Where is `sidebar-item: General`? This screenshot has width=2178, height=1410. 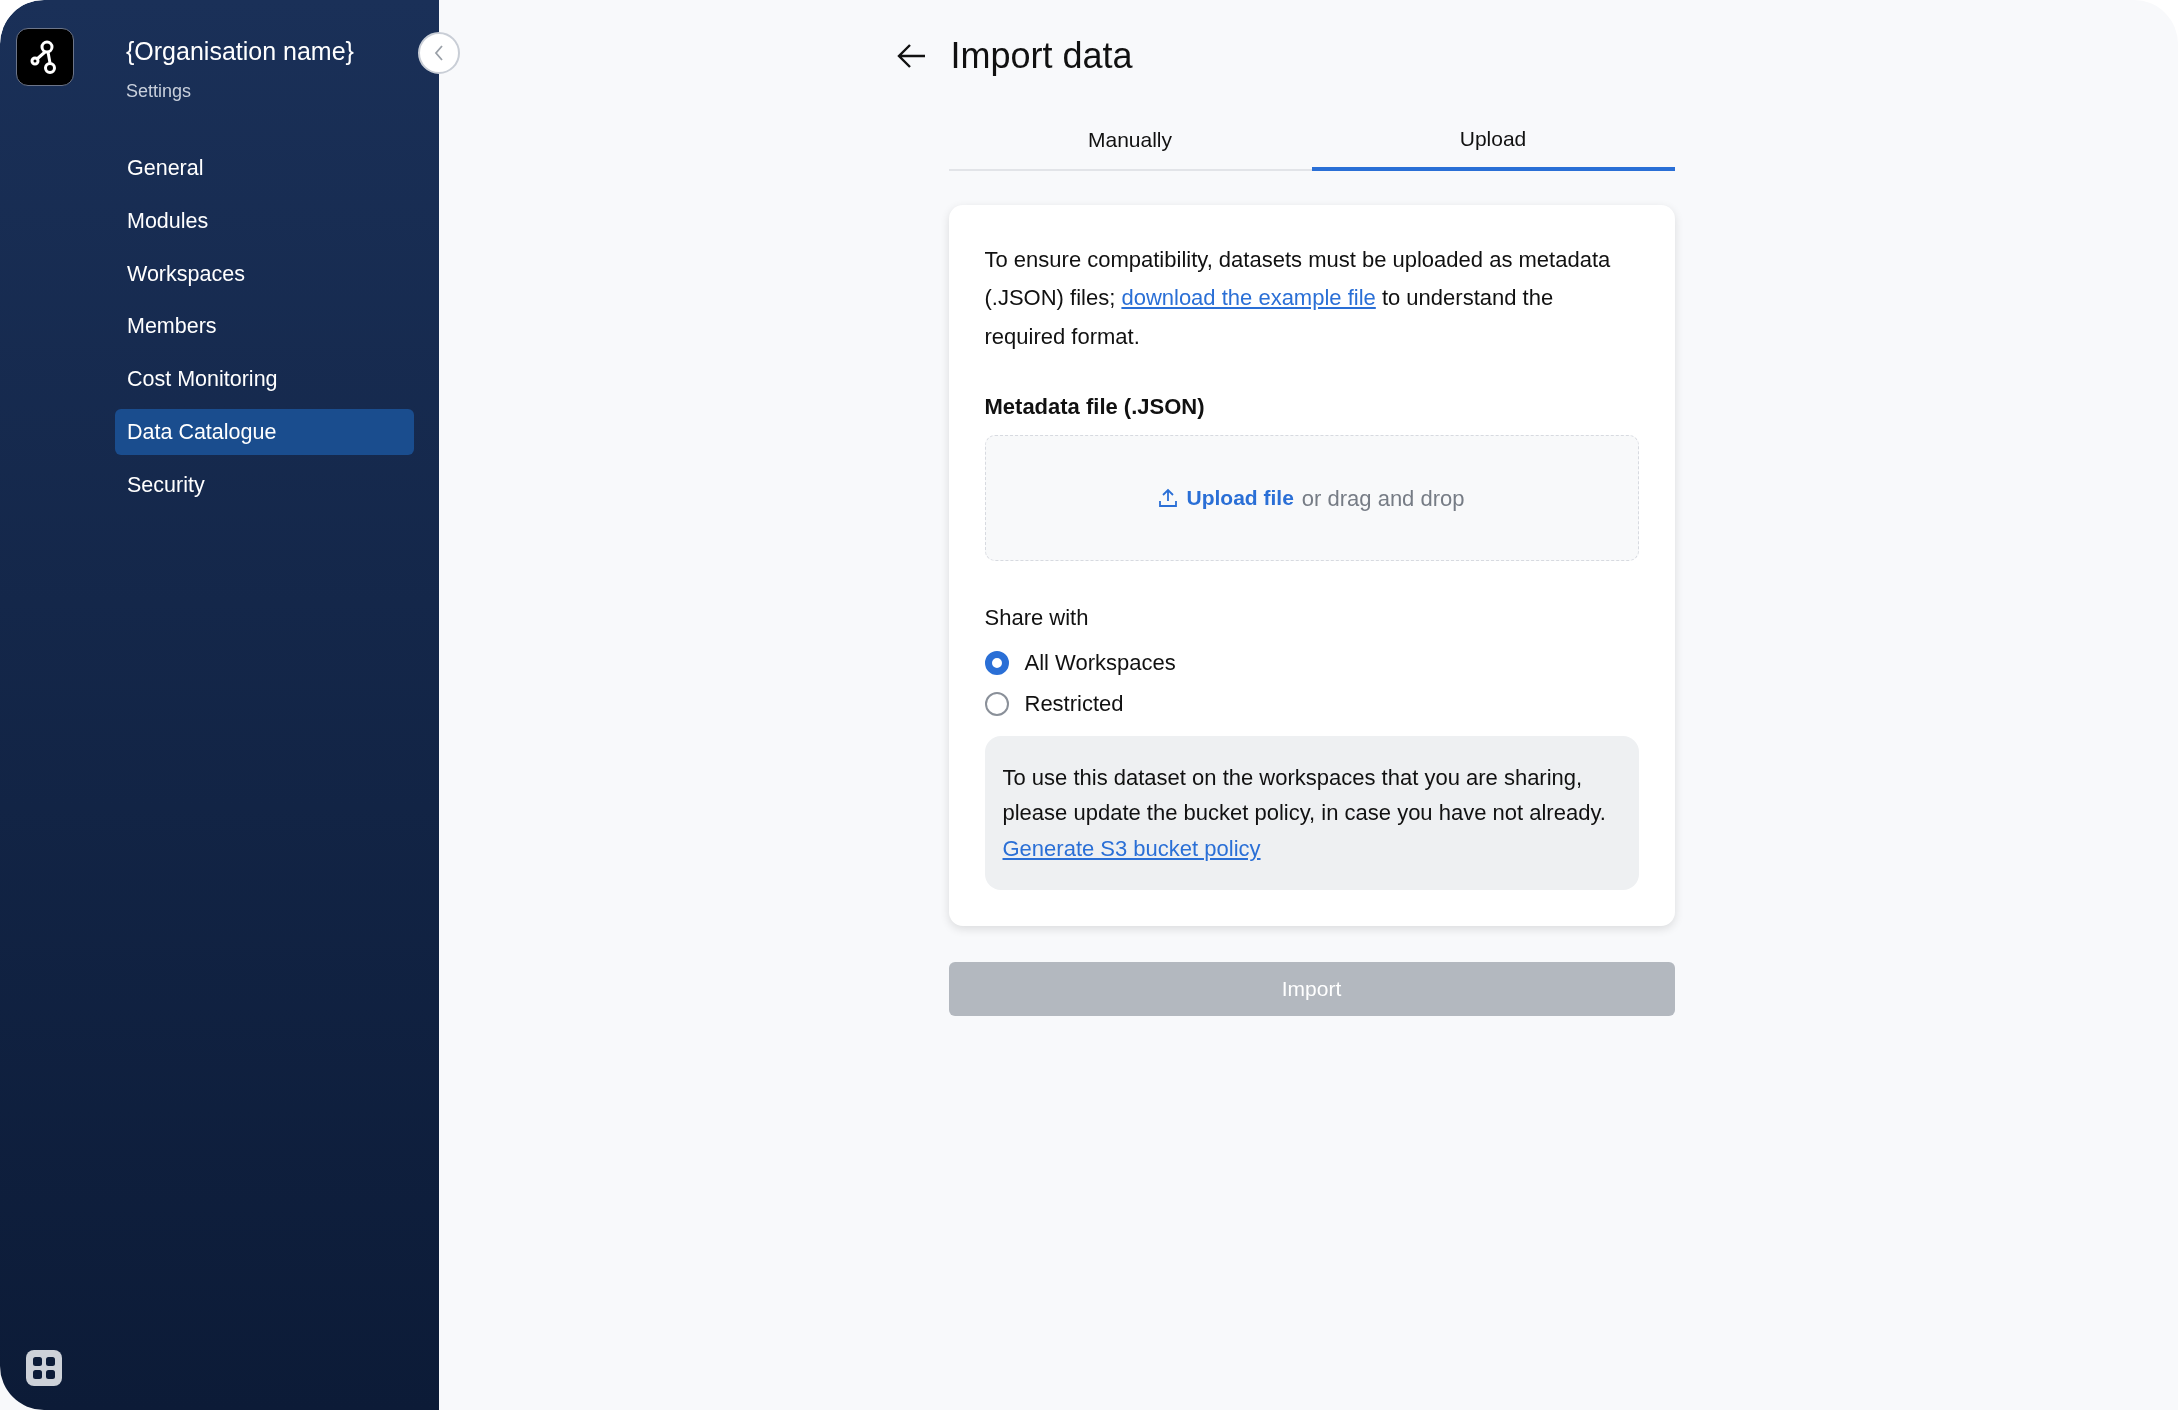
sidebar-item: General is located at coordinates (264, 168).